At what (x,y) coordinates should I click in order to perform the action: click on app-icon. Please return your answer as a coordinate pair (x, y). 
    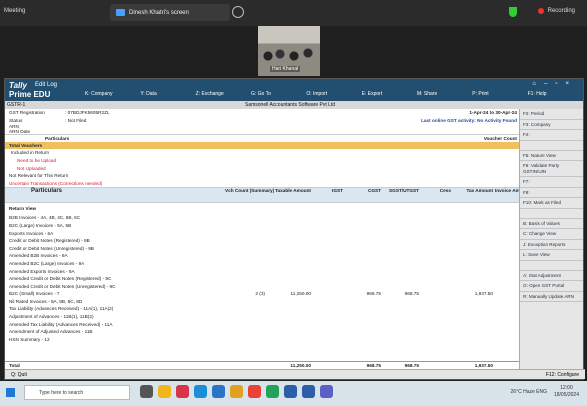
    Looking at the image, I should click on (308, 391).